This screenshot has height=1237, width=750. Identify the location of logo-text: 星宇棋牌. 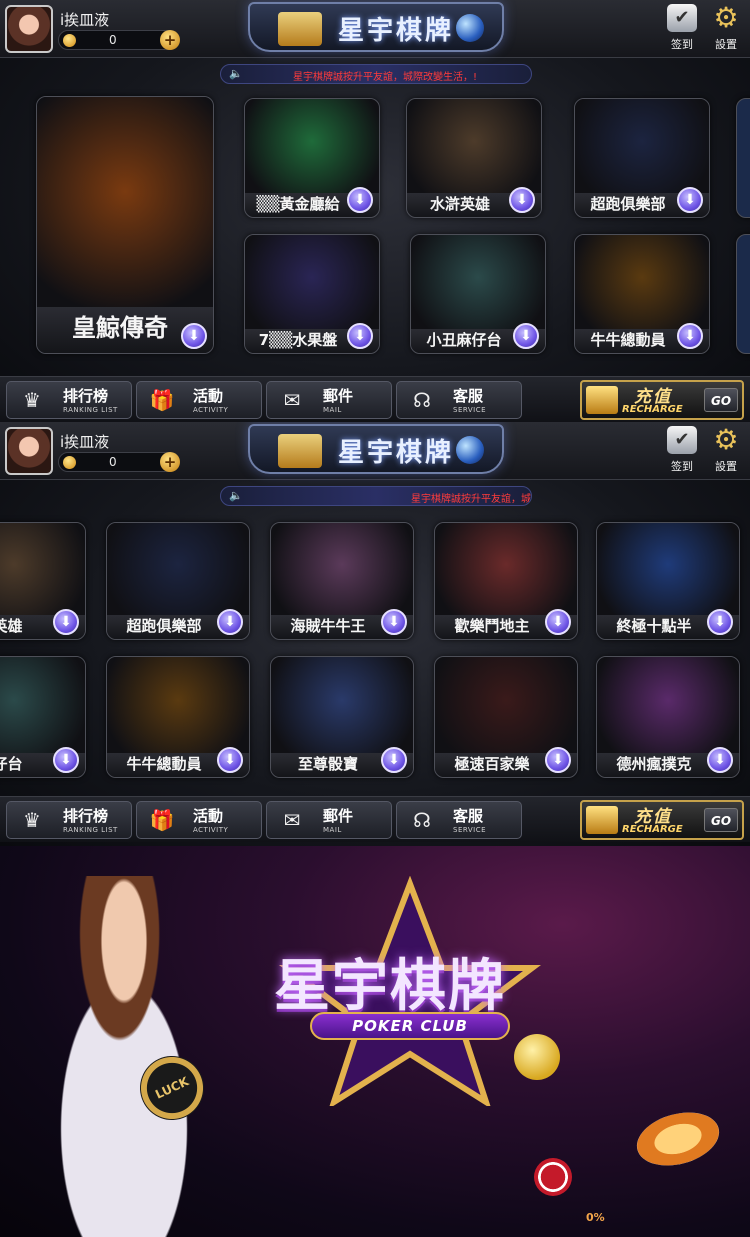
(396, 453).